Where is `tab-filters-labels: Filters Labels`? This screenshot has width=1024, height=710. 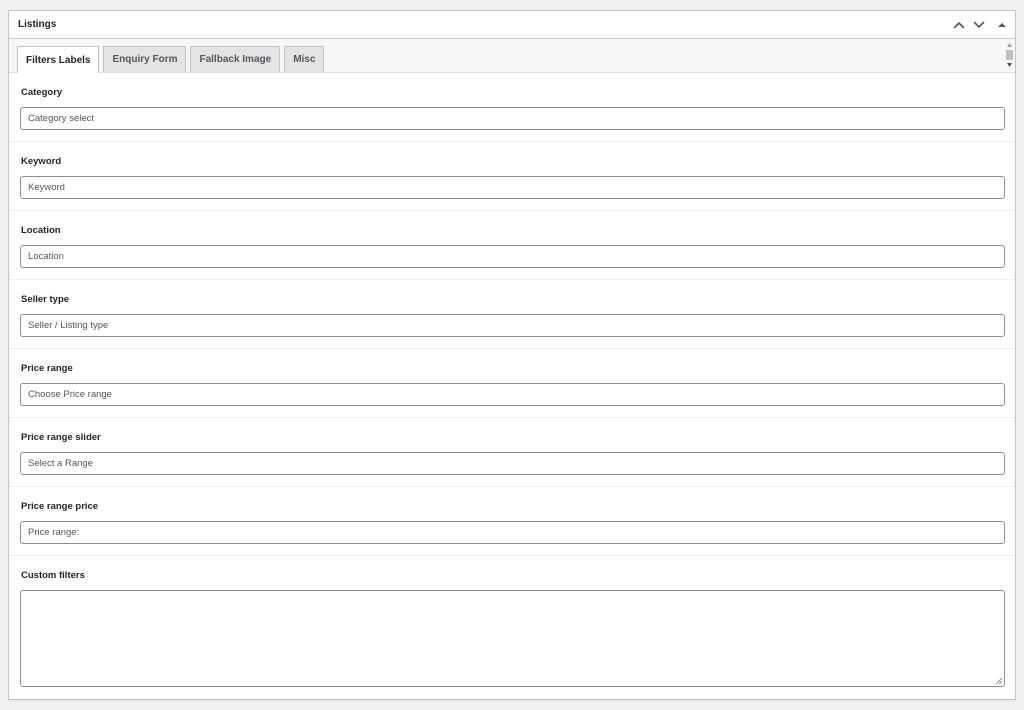
tab-filters-labels: Filters Labels is located at coordinates (58, 59).